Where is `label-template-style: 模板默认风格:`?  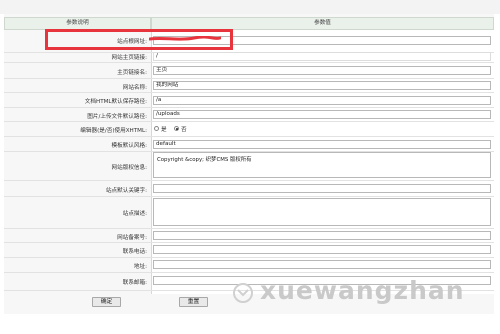
label-template-style: 模板默认风格: is located at coordinates (129, 146).